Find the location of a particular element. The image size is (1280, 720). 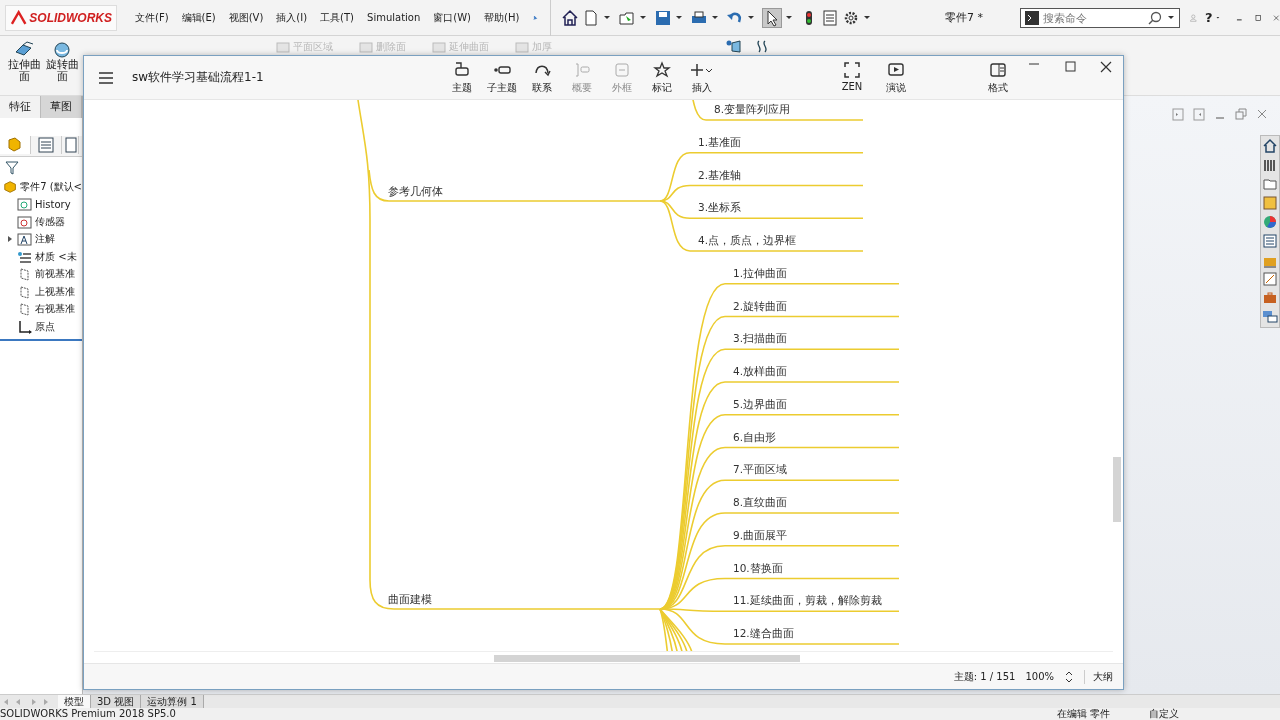

configuration-icon is located at coordinates (70, 145).